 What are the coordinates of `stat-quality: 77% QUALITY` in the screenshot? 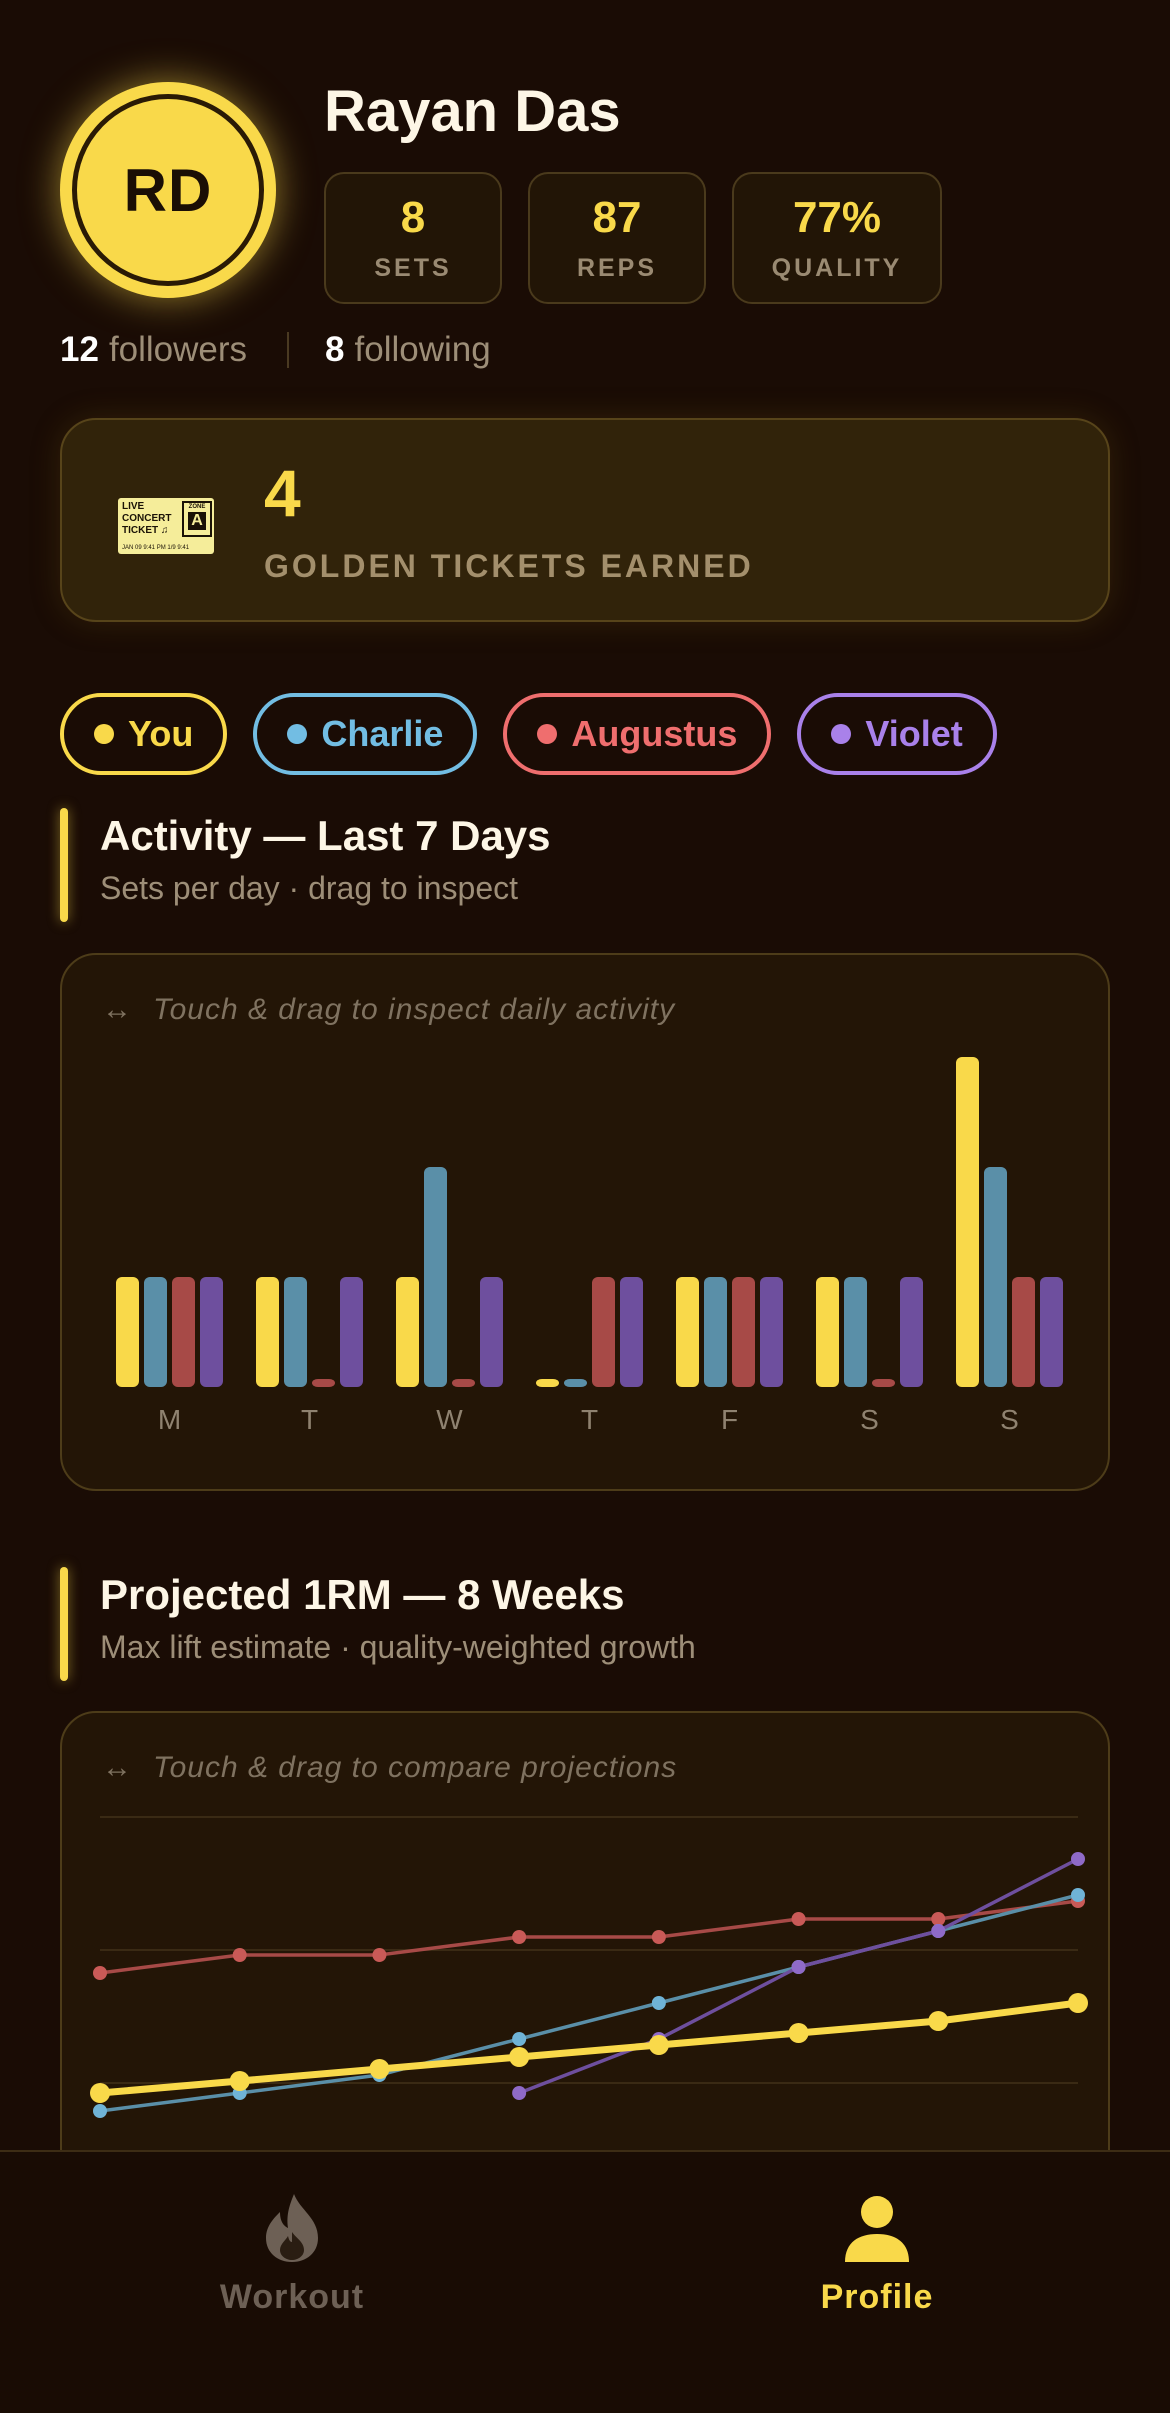 It's located at (837, 238).